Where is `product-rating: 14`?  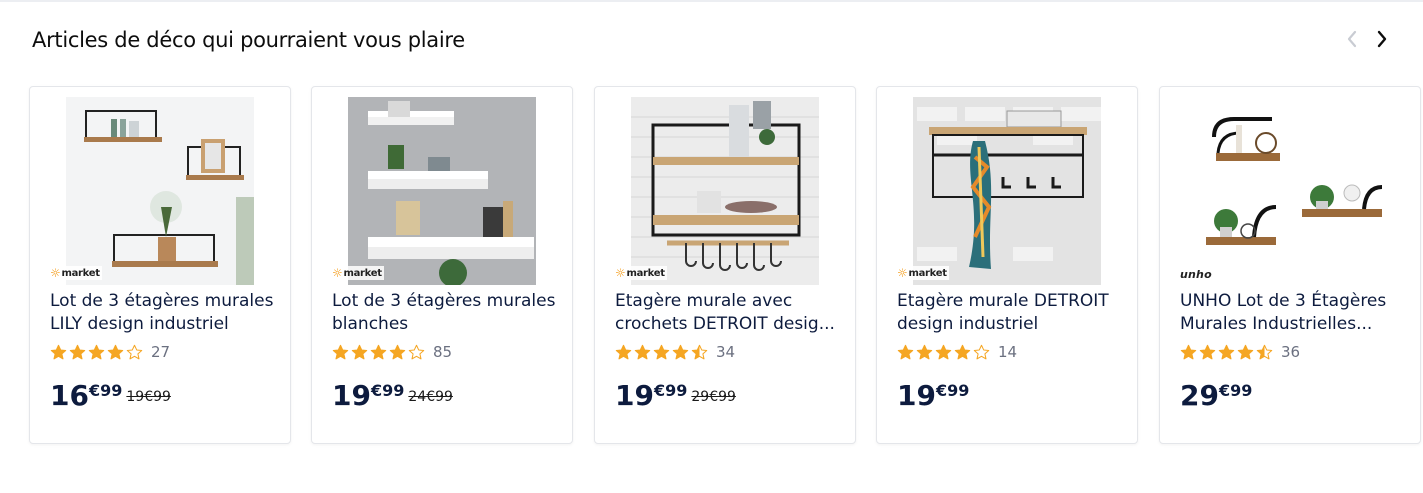
product-rating: 14 is located at coordinates (957, 352).